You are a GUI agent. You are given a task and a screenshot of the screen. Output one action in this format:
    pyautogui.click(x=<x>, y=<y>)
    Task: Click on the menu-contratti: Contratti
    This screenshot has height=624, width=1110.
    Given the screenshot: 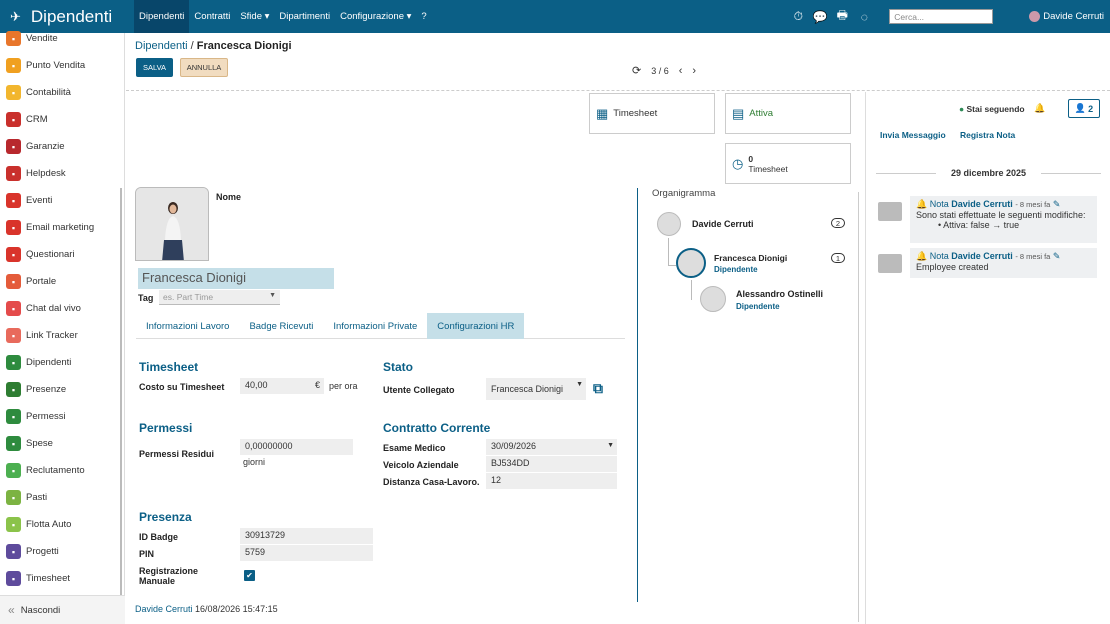 What is the action you would take?
    pyautogui.click(x=212, y=16)
    